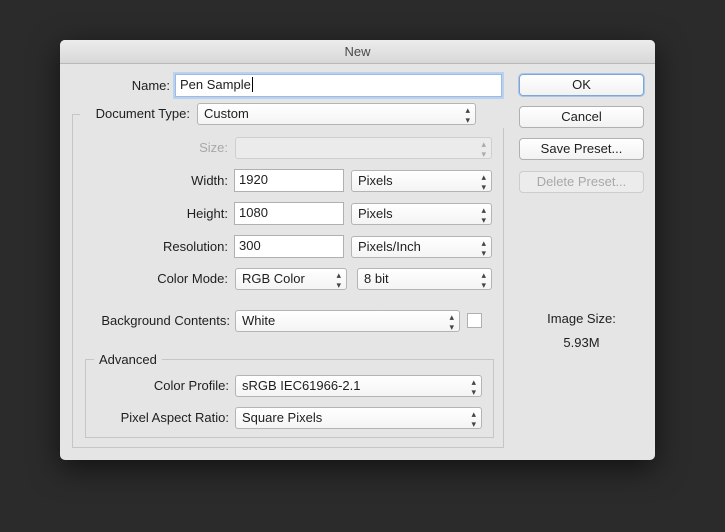 This screenshot has height=532, width=725. Describe the element at coordinates (358, 418) in the screenshot. I see `pixel-aspect-ratio-select: Square Pixels ▴ ▾` at that location.